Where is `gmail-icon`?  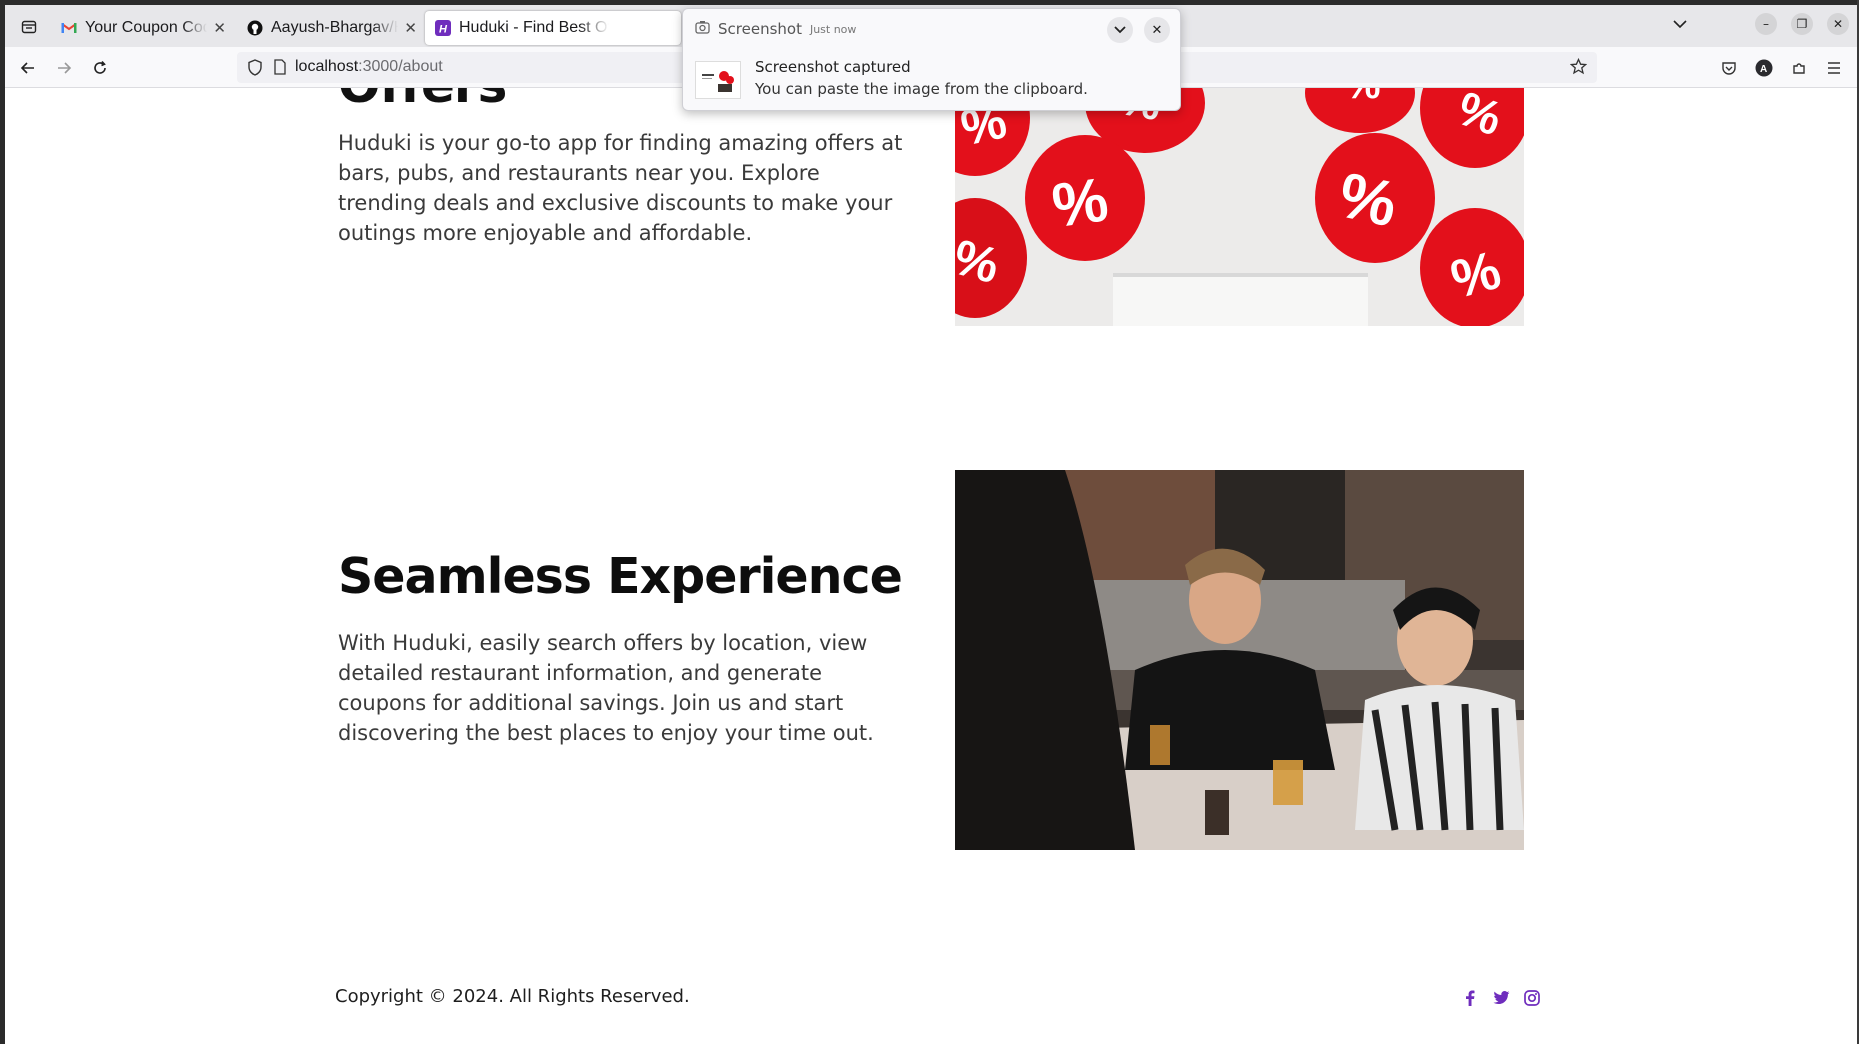
gmail-icon is located at coordinates (69, 28).